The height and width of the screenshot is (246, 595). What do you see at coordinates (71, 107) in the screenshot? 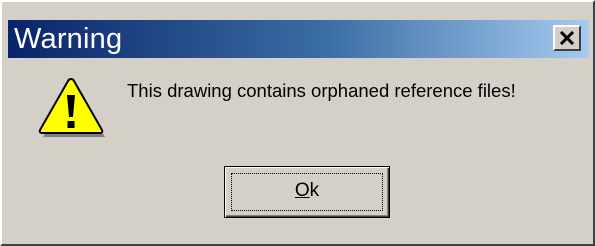
I see `warning-icon` at bounding box center [71, 107].